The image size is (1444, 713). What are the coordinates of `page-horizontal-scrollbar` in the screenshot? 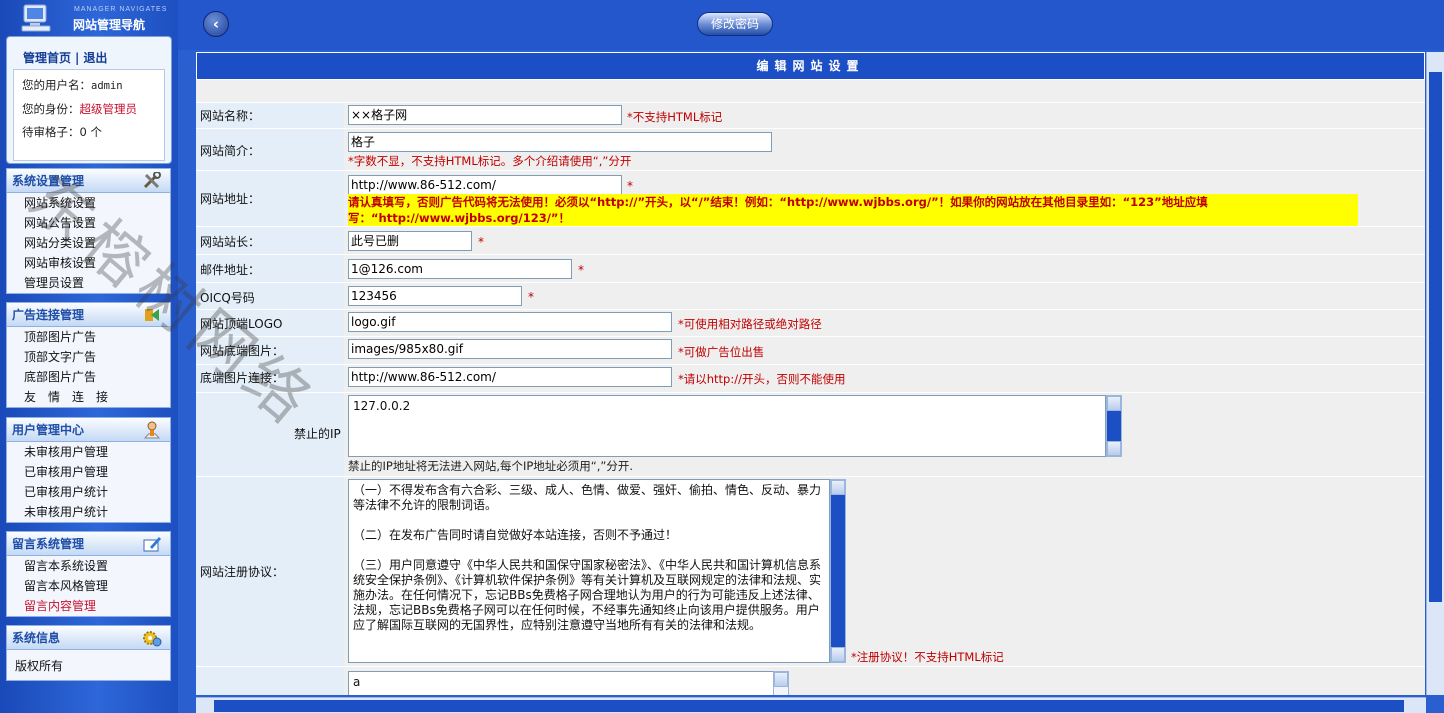 It's located at (811, 705).